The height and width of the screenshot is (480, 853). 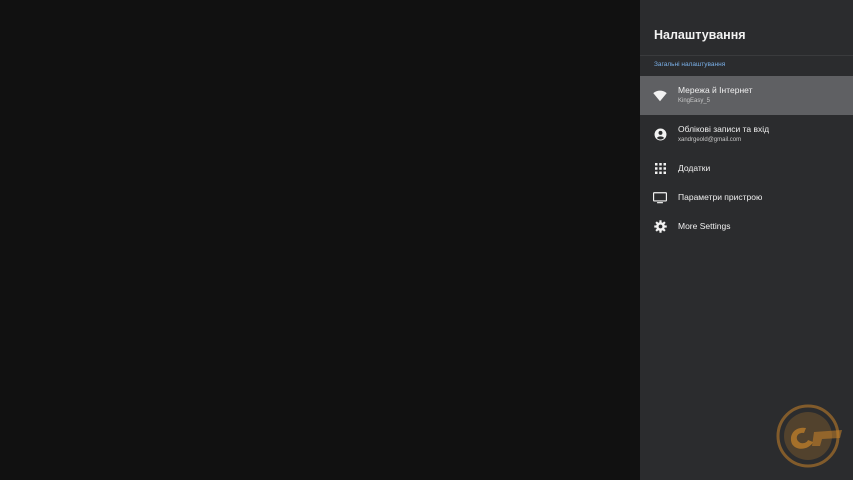 What do you see at coordinates (660, 227) in the screenshot?
I see `gear-icon` at bounding box center [660, 227].